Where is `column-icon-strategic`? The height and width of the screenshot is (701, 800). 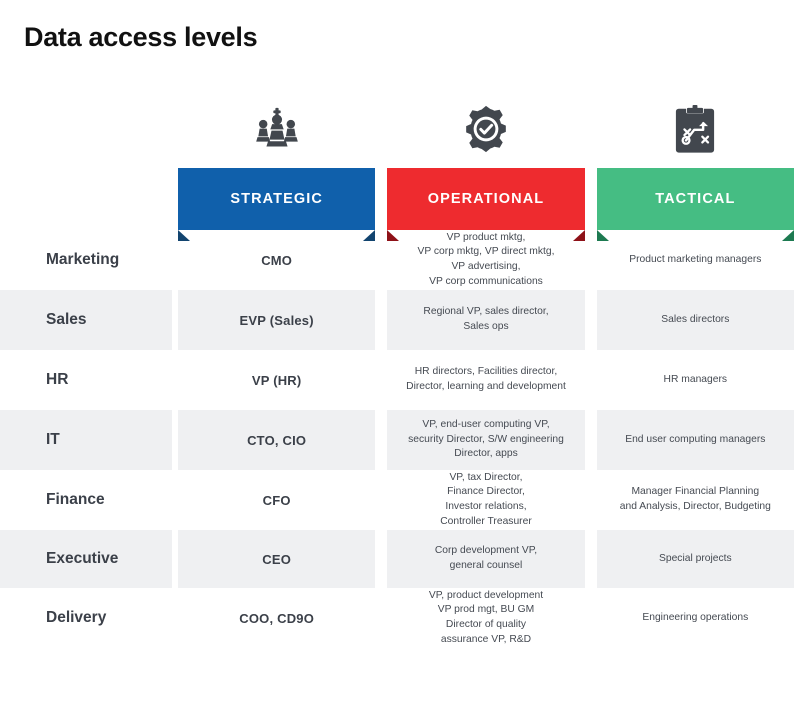 column-icon-strategic is located at coordinates (276, 129).